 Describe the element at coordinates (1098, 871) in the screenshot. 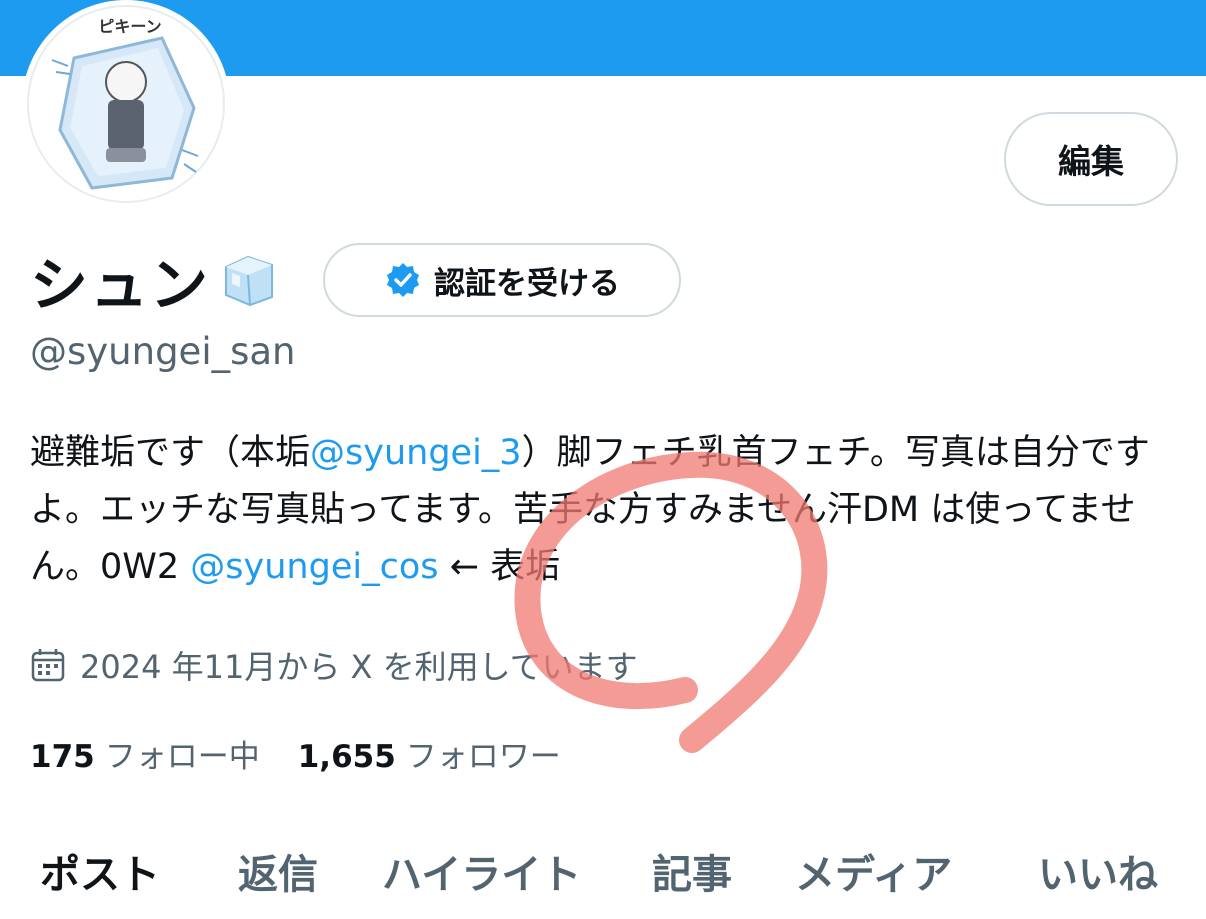

I see `tab-likes: いいね` at that location.